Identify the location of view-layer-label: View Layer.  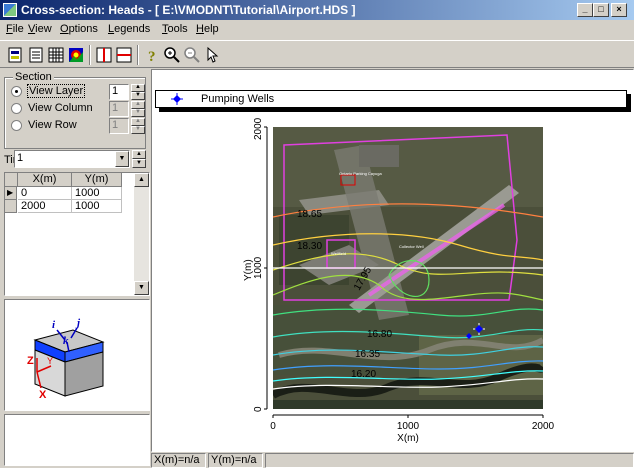
(56, 91).